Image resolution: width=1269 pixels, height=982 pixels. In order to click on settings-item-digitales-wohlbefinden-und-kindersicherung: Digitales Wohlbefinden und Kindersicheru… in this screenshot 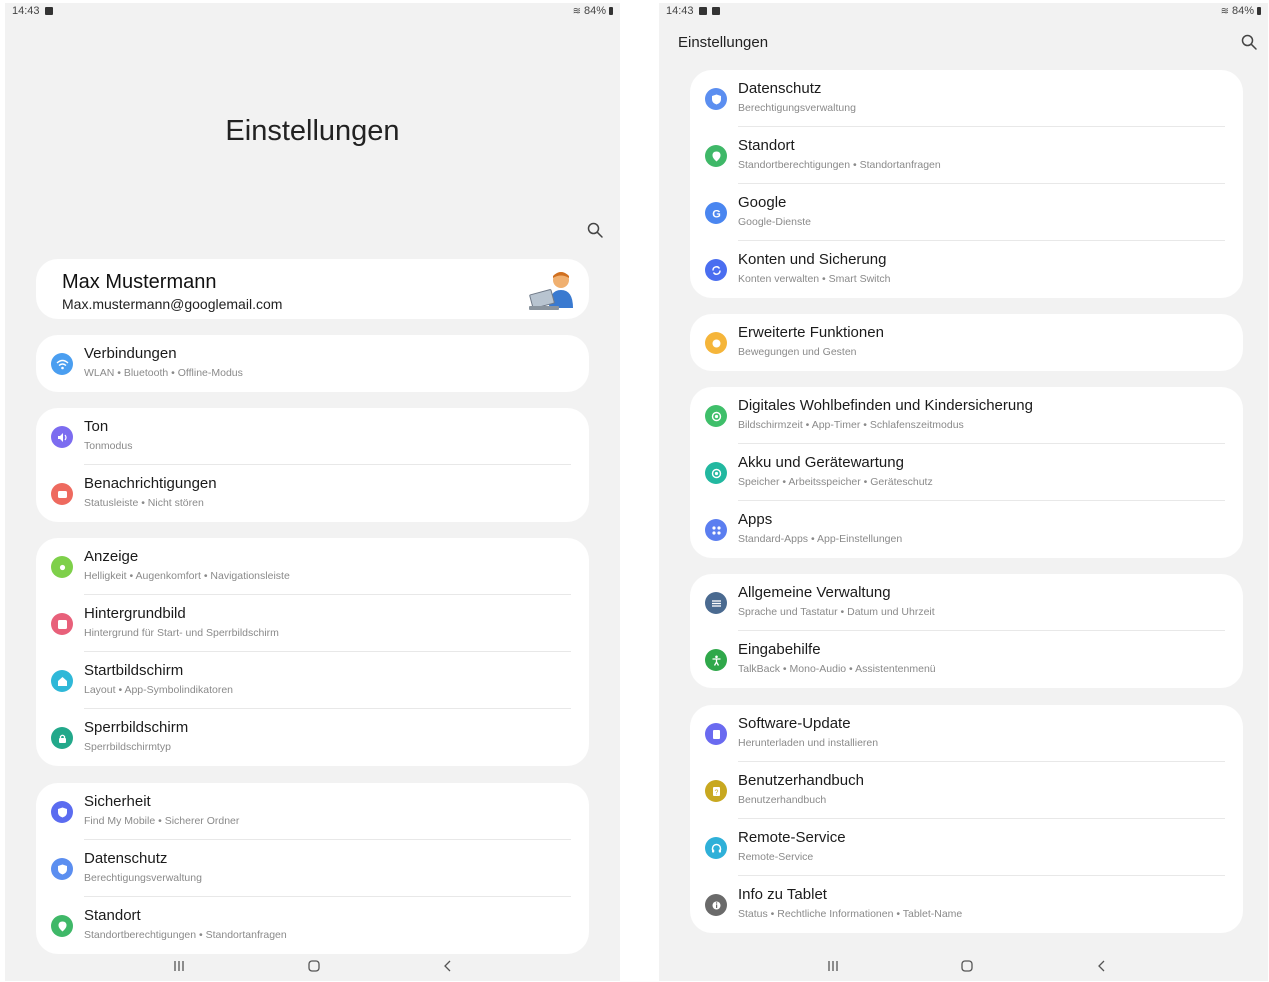, I will do `click(966, 415)`.